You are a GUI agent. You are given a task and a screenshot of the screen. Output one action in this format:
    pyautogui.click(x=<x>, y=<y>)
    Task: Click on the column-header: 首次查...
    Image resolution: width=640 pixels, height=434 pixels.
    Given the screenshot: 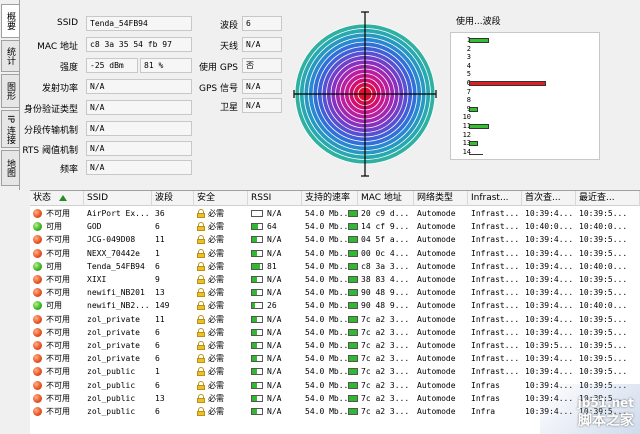 What is the action you would take?
    pyautogui.click(x=549, y=198)
    